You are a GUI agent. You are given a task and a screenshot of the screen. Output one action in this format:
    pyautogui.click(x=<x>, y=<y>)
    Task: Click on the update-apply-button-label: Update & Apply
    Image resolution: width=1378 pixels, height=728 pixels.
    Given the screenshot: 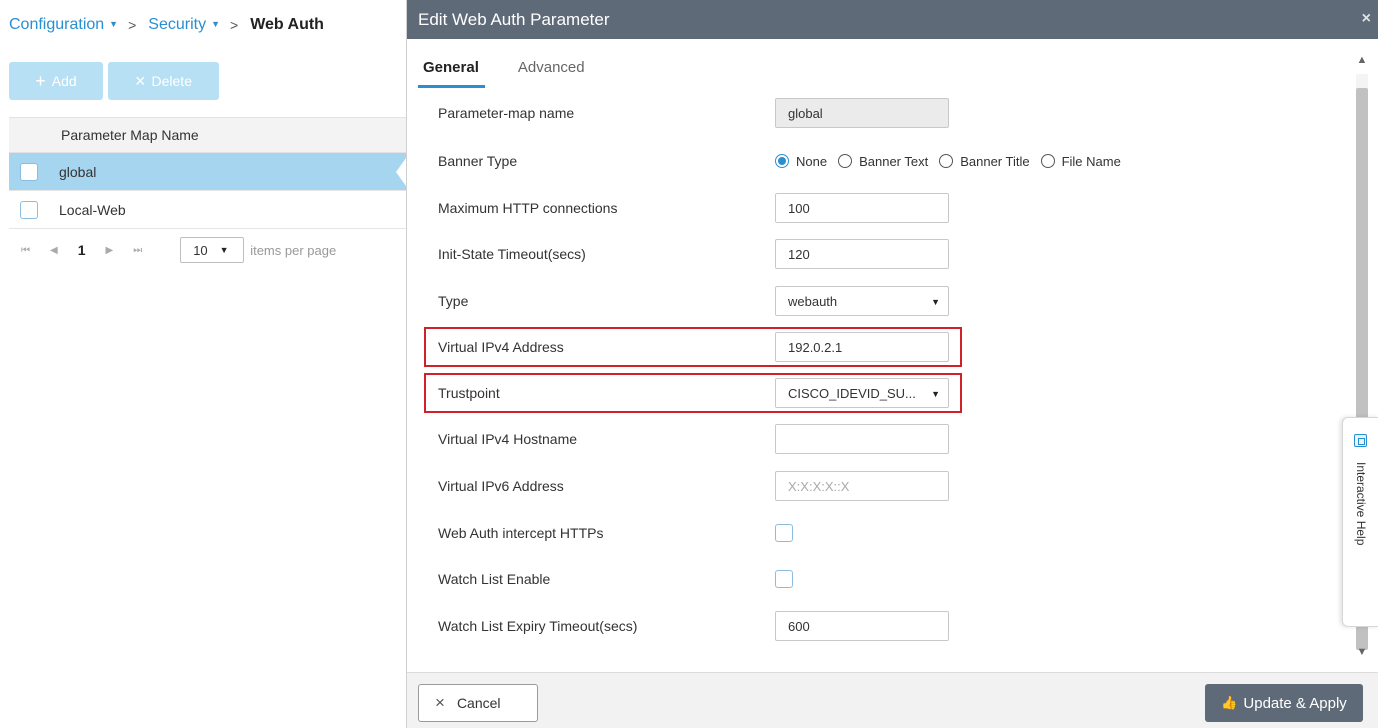 What is the action you would take?
    pyautogui.click(x=1295, y=703)
    